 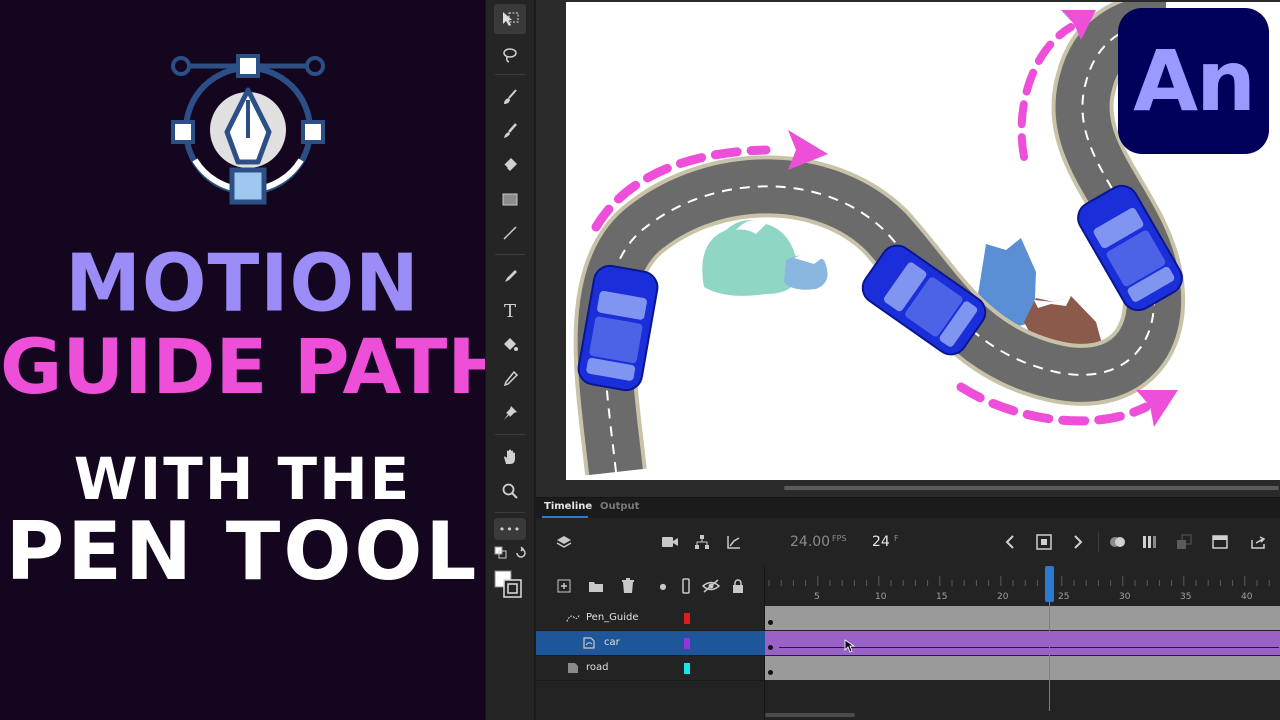 What do you see at coordinates (510, 311) in the screenshot?
I see `text-tool-icon: T` at bounding box center [510, 311].